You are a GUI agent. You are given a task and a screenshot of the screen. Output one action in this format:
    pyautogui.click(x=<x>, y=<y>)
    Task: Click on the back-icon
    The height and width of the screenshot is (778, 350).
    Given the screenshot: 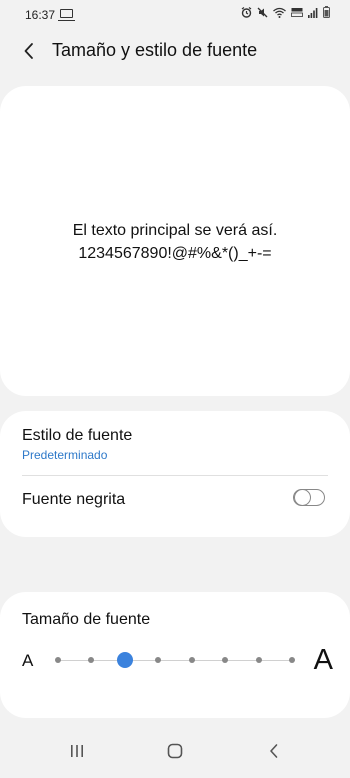 What is the action you would take?
    pyautogui.click(x=274, y=751)
    